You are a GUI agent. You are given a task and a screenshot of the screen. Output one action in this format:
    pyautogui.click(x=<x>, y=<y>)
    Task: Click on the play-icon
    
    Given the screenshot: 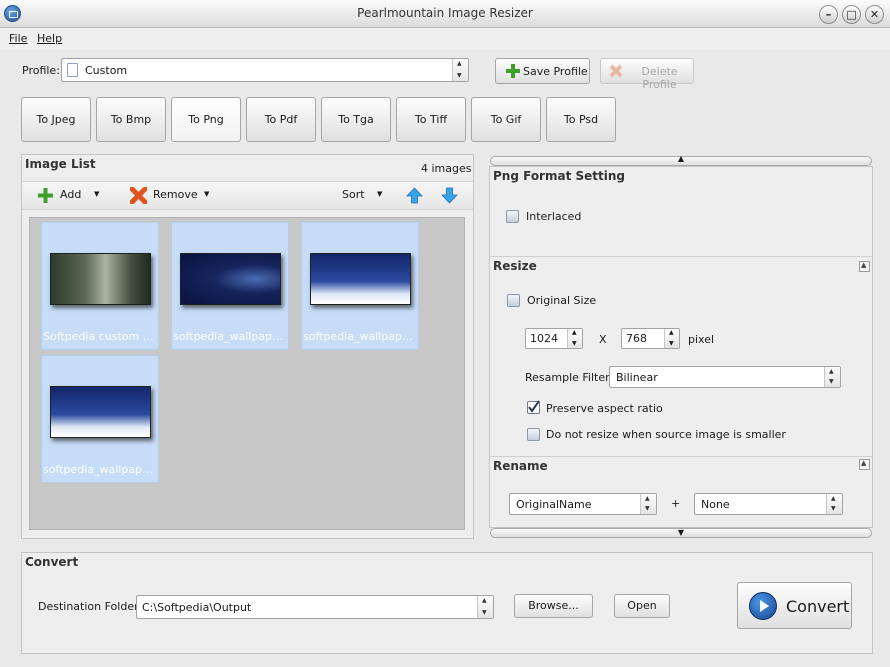 What is the action you would take?
    pyautogui.click(x=763, y=606)
    